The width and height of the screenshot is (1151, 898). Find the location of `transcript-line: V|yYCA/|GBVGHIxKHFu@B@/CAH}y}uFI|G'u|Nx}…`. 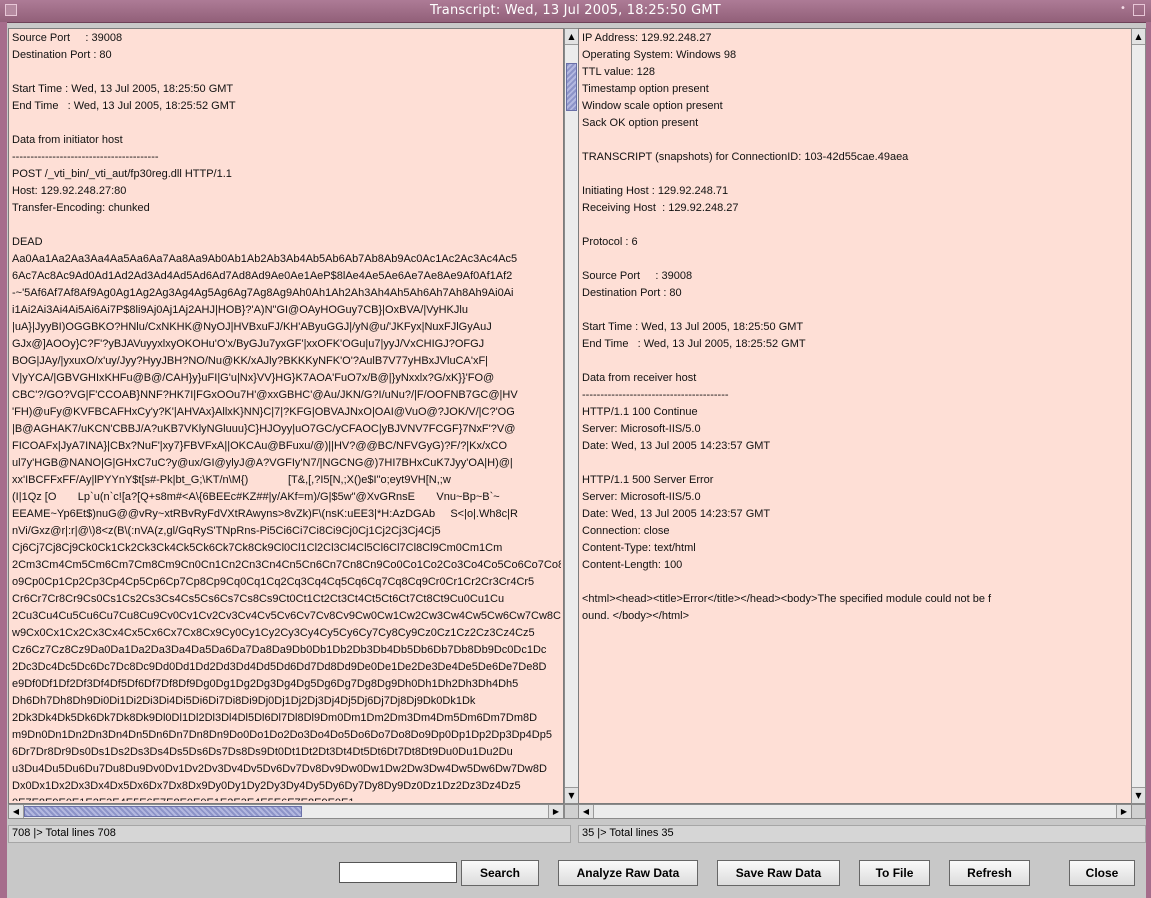

transcript-line: V|yYCA/|GBVGHIxKHFu@B@/CAH}y}uFI|G'u|Nx}… is located at coordinates (253, 378).